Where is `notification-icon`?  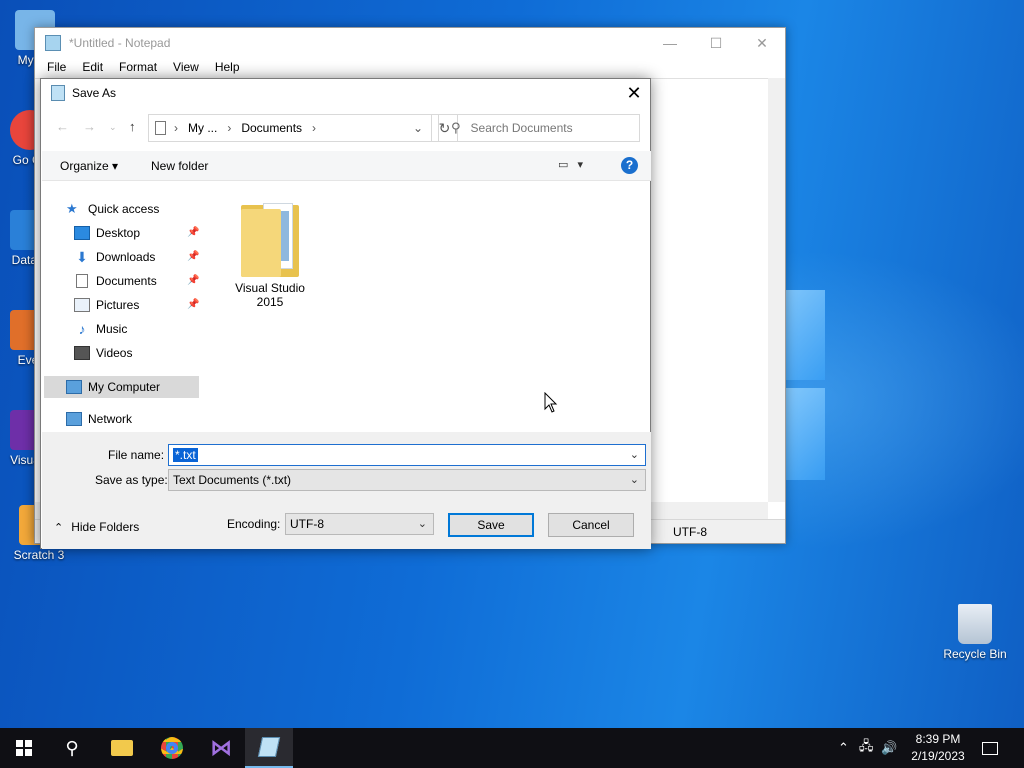
notification-icon is located at coordinates (990, 748).